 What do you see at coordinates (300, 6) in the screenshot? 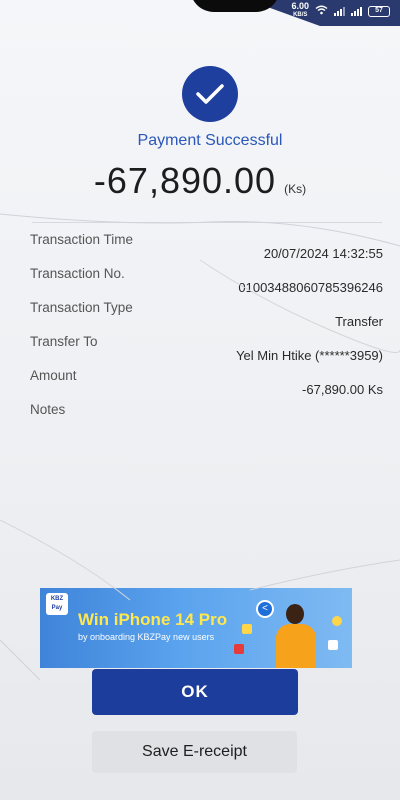
I see `network-speed-value: 6.00` at bounding box center [300, 6].